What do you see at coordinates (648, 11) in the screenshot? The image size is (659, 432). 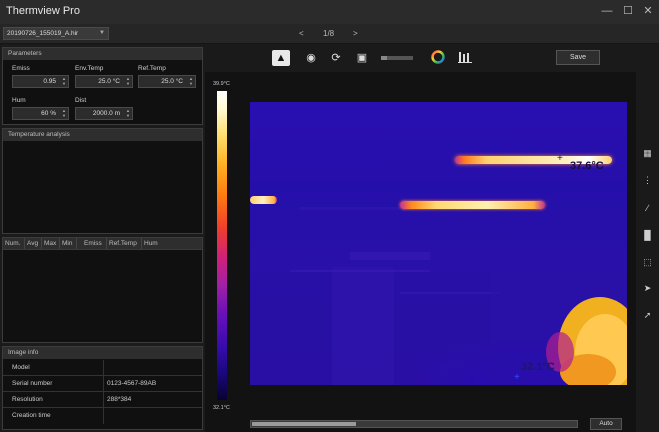 I see `close-icon: ✕` at bounding box center [648, 11].